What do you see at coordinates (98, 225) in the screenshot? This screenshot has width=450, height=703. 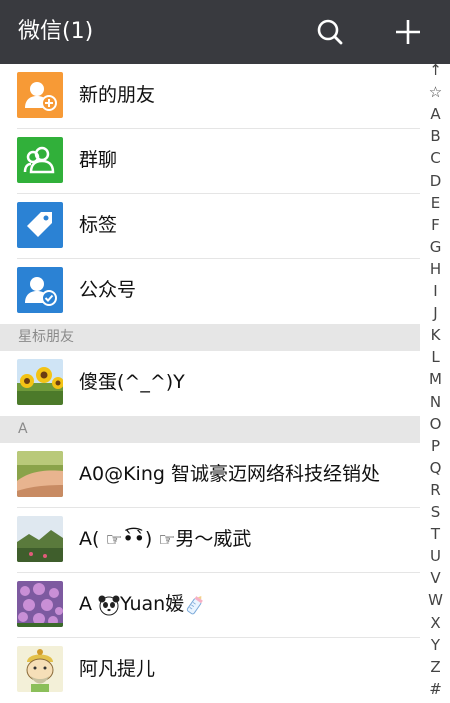 I see `function-label: 标签` at bounding box center [98, 225].